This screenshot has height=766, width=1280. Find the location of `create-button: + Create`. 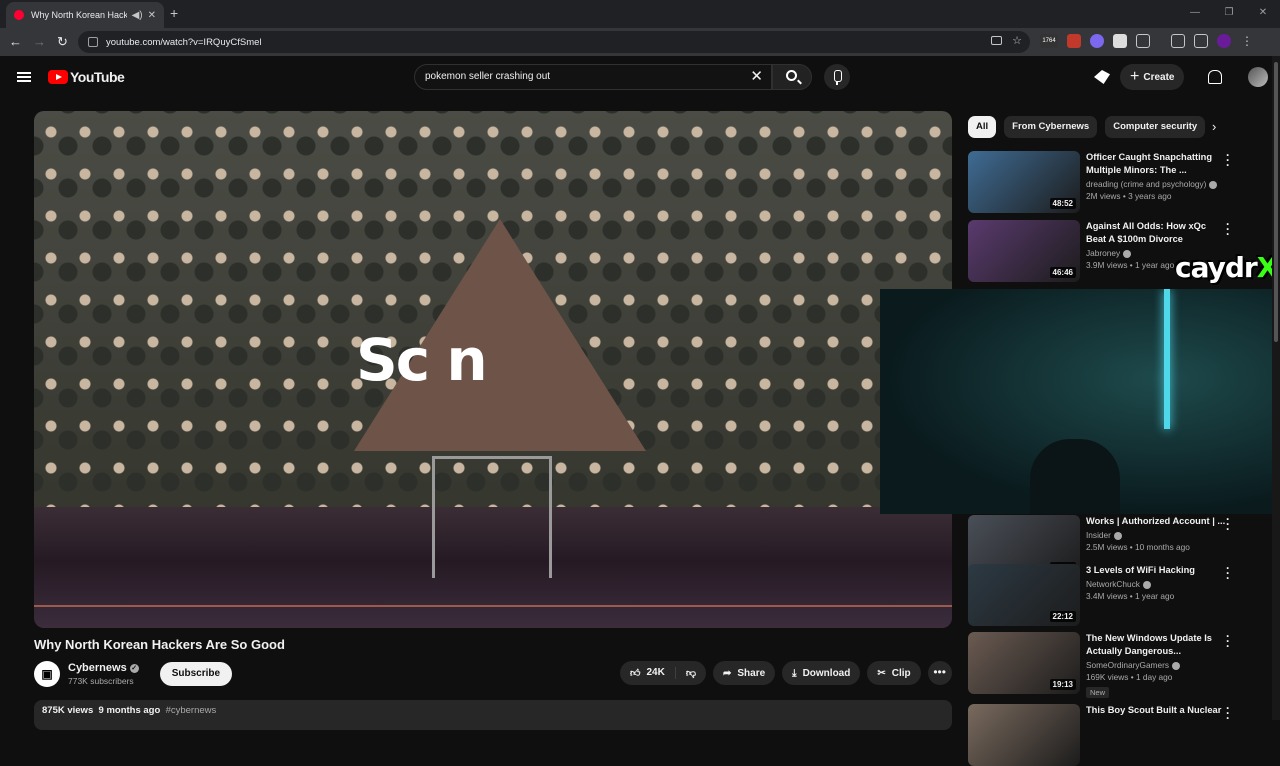

create-button: + Create is located at coordinates (1152, 77).